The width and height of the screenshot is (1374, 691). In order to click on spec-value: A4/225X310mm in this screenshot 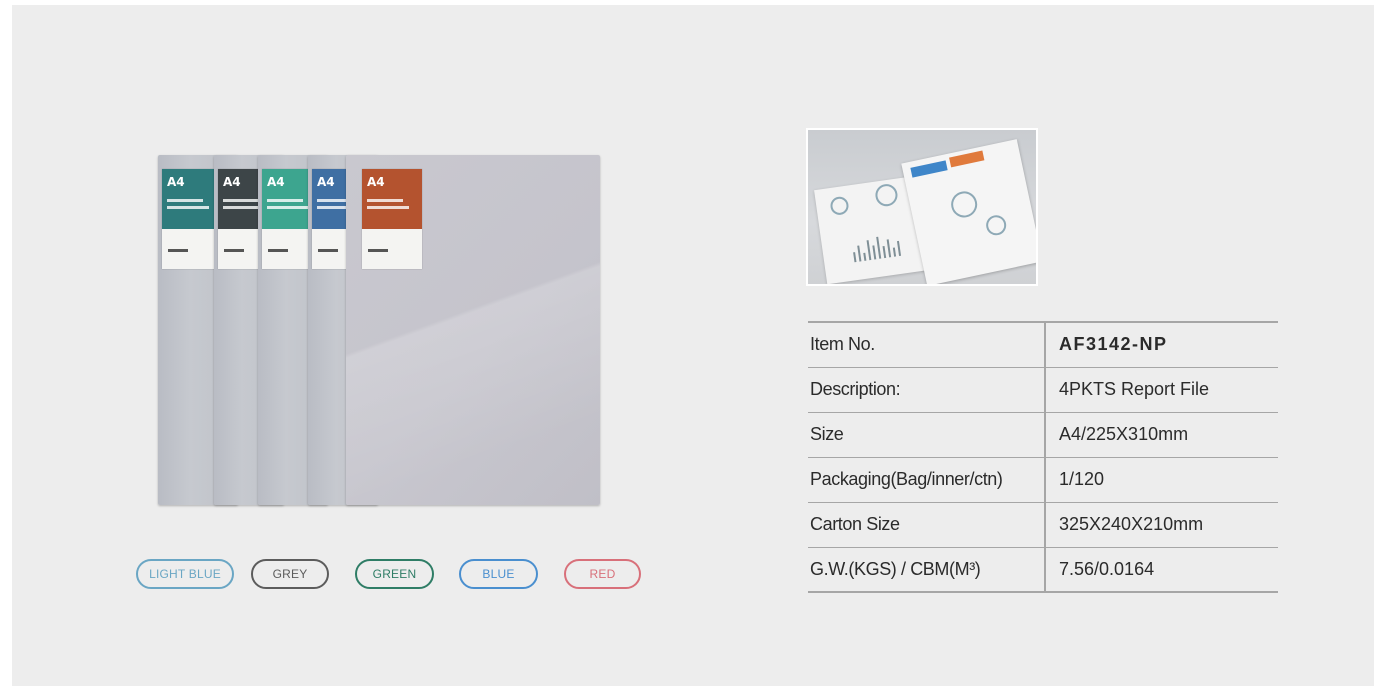, I will do `click(1161, 434)`.